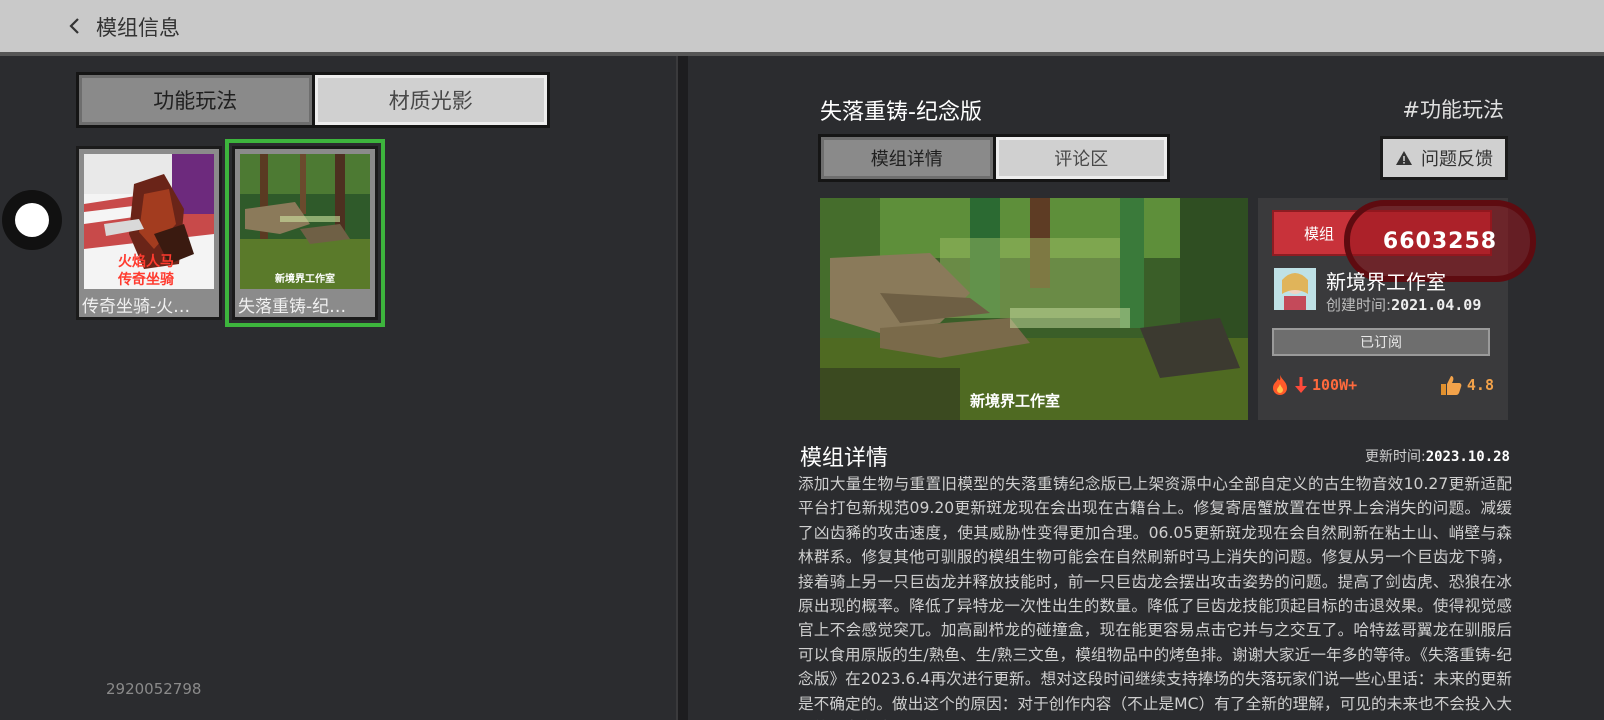  I want to click on rating-value: 4.8, so click(1480, 385).